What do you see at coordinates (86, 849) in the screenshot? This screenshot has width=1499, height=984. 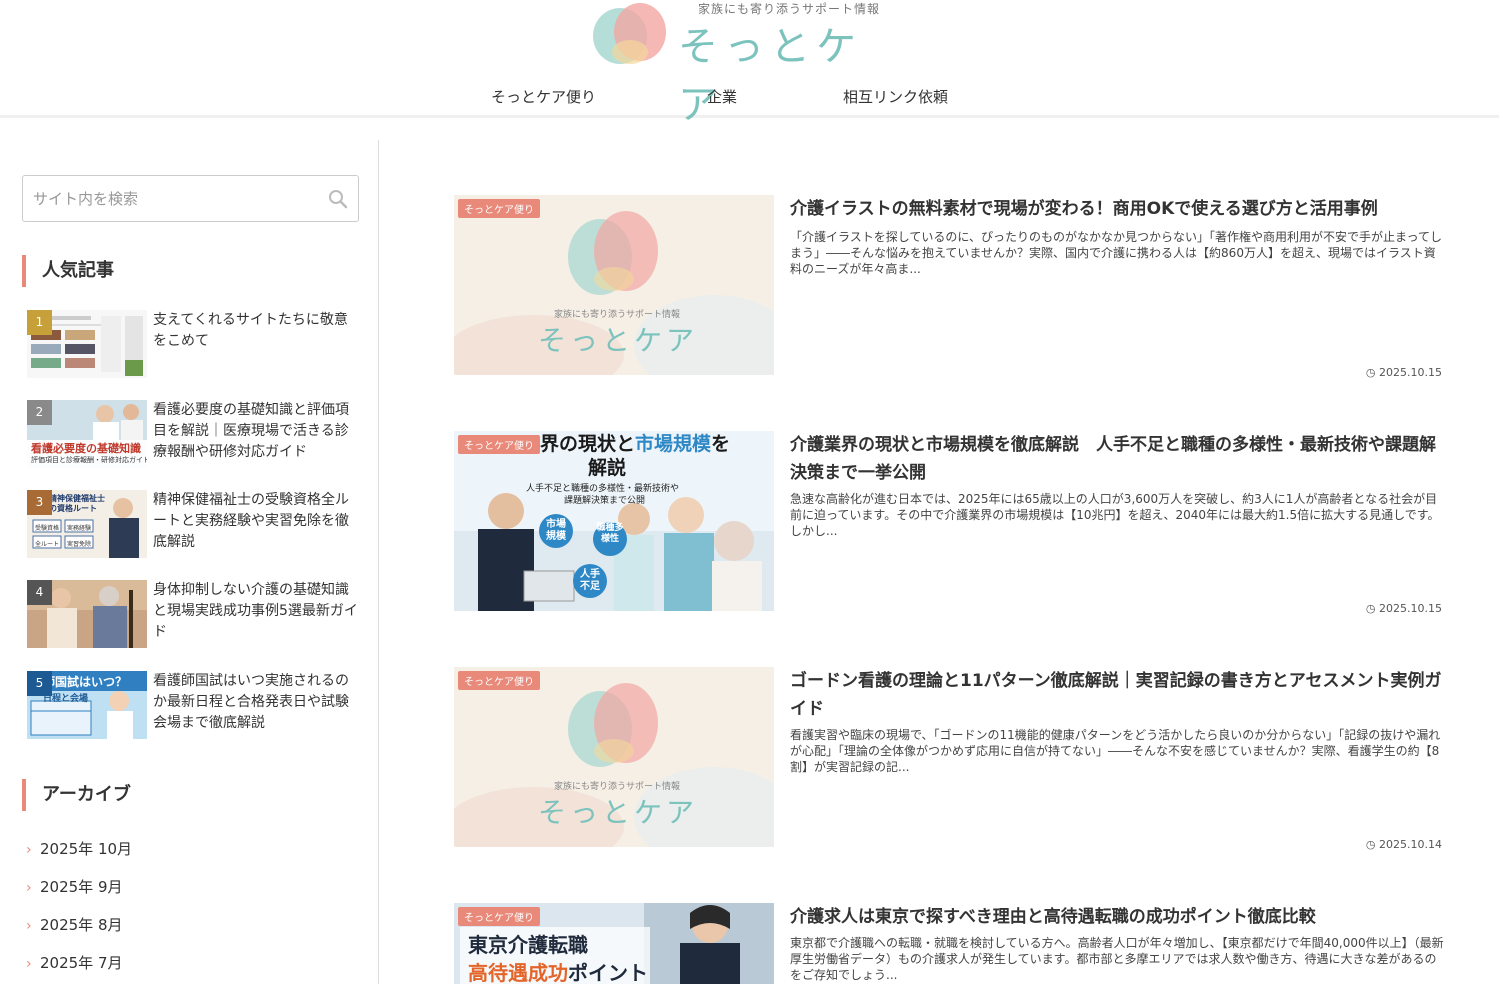 I see `archive-label: 2025年 10月` at bounding box center [86, 849].